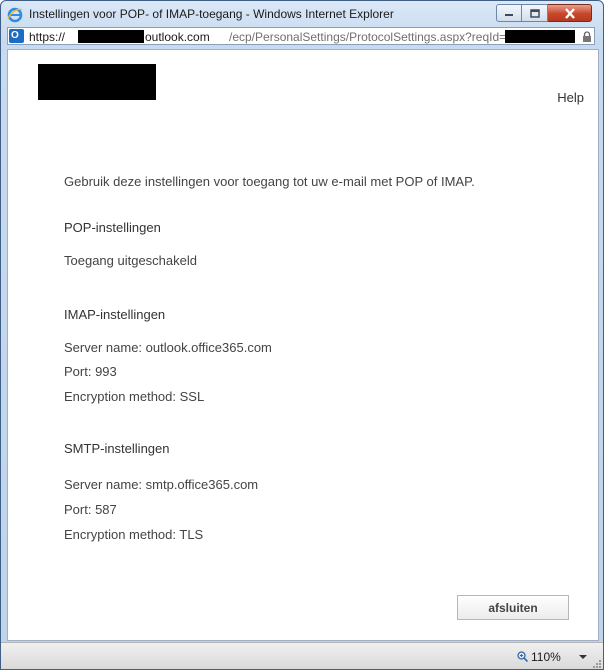 The height and width of the screenshot is (670, 604). What do you see at coordinates (540, 36) in the screenshot?
I see `redacted-request-id` at bounding box center [540, 36].